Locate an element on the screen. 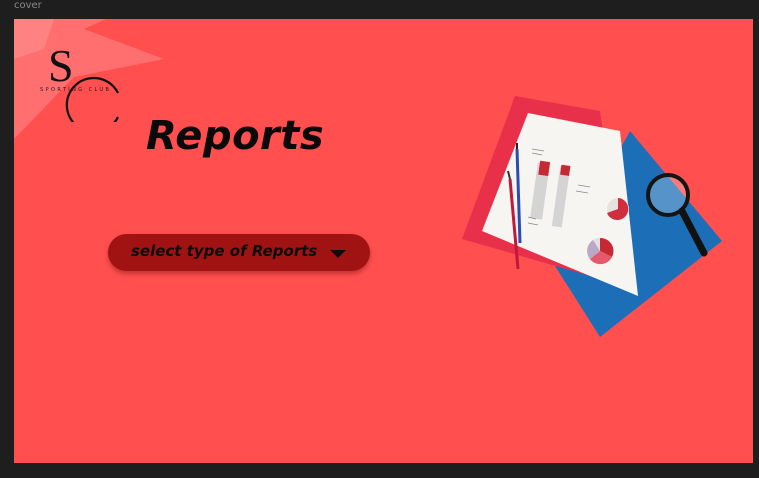 The height and width of the screenshot is (478, 759). report-type-select-button: select type of Reports is located at coordinates (239, 252).